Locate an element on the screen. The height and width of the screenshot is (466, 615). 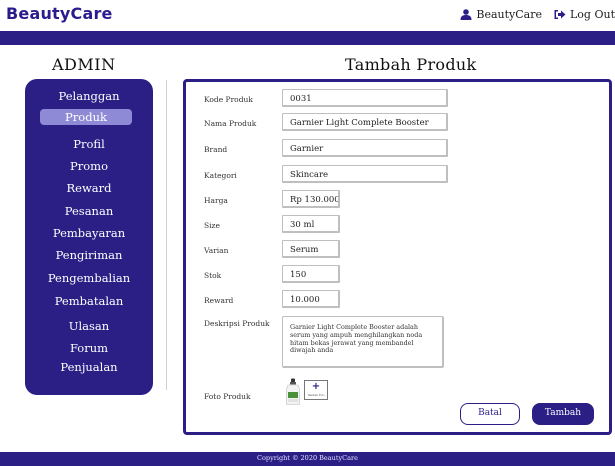
footer: Copyright © 2020 BeautyCare is located at coordinates (307, 459).